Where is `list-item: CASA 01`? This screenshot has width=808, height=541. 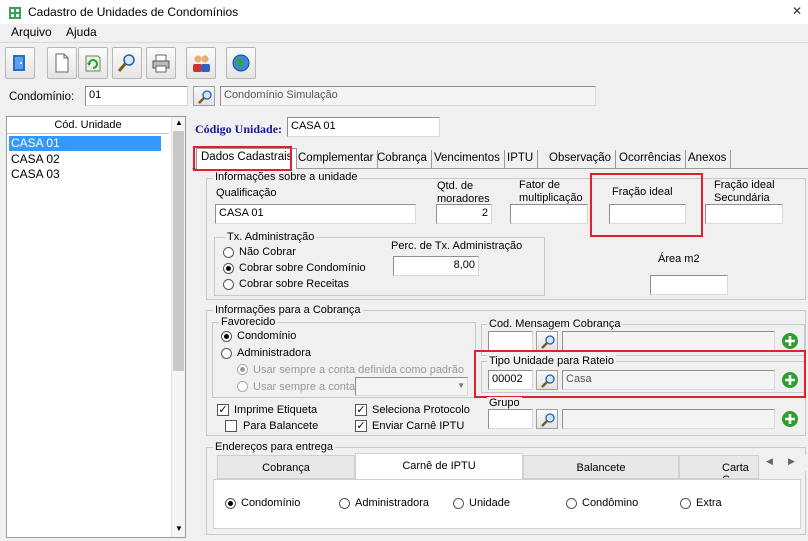
list-item: CASA 01 is located at coordinates (85, 143).